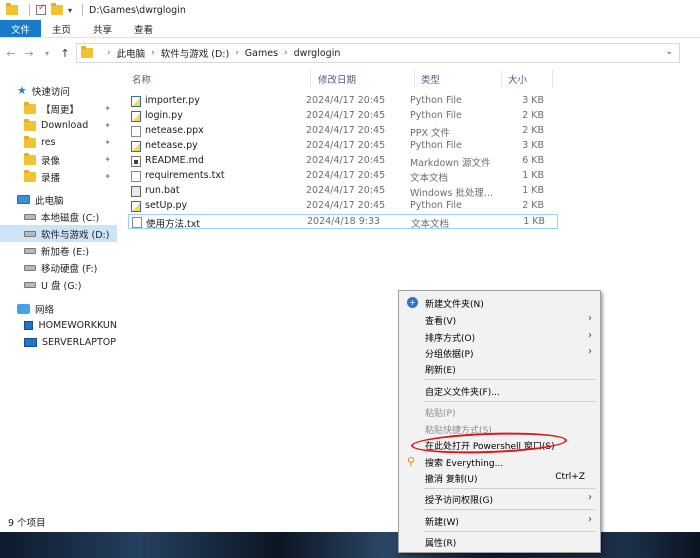 This screenshot has width=700, height=558. What do you see at coordinates (65, 125) in the screenshot?
I see `nav-label: Download` at bounding box center [65, 125].